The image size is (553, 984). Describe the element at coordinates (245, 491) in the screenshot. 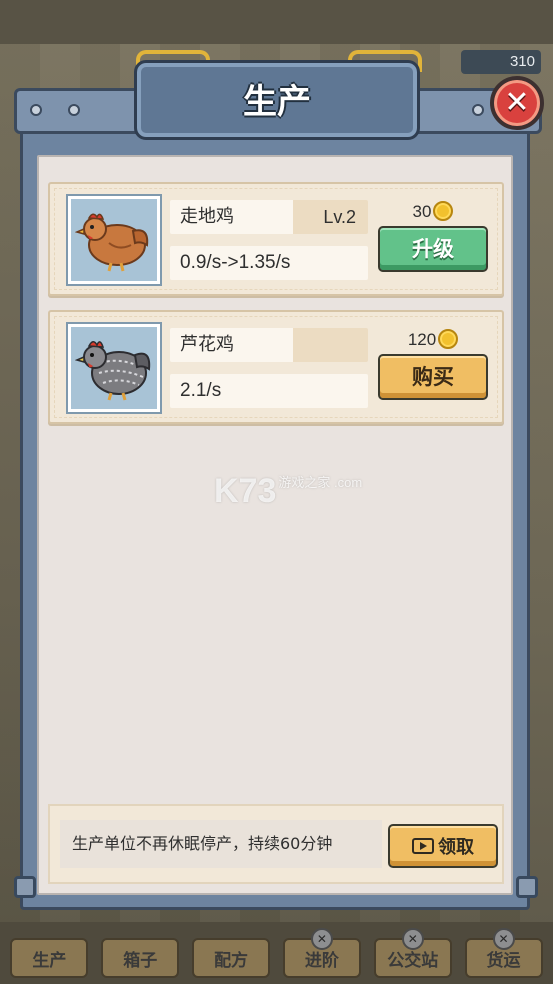

I see `watermark-main: K73` at that location.